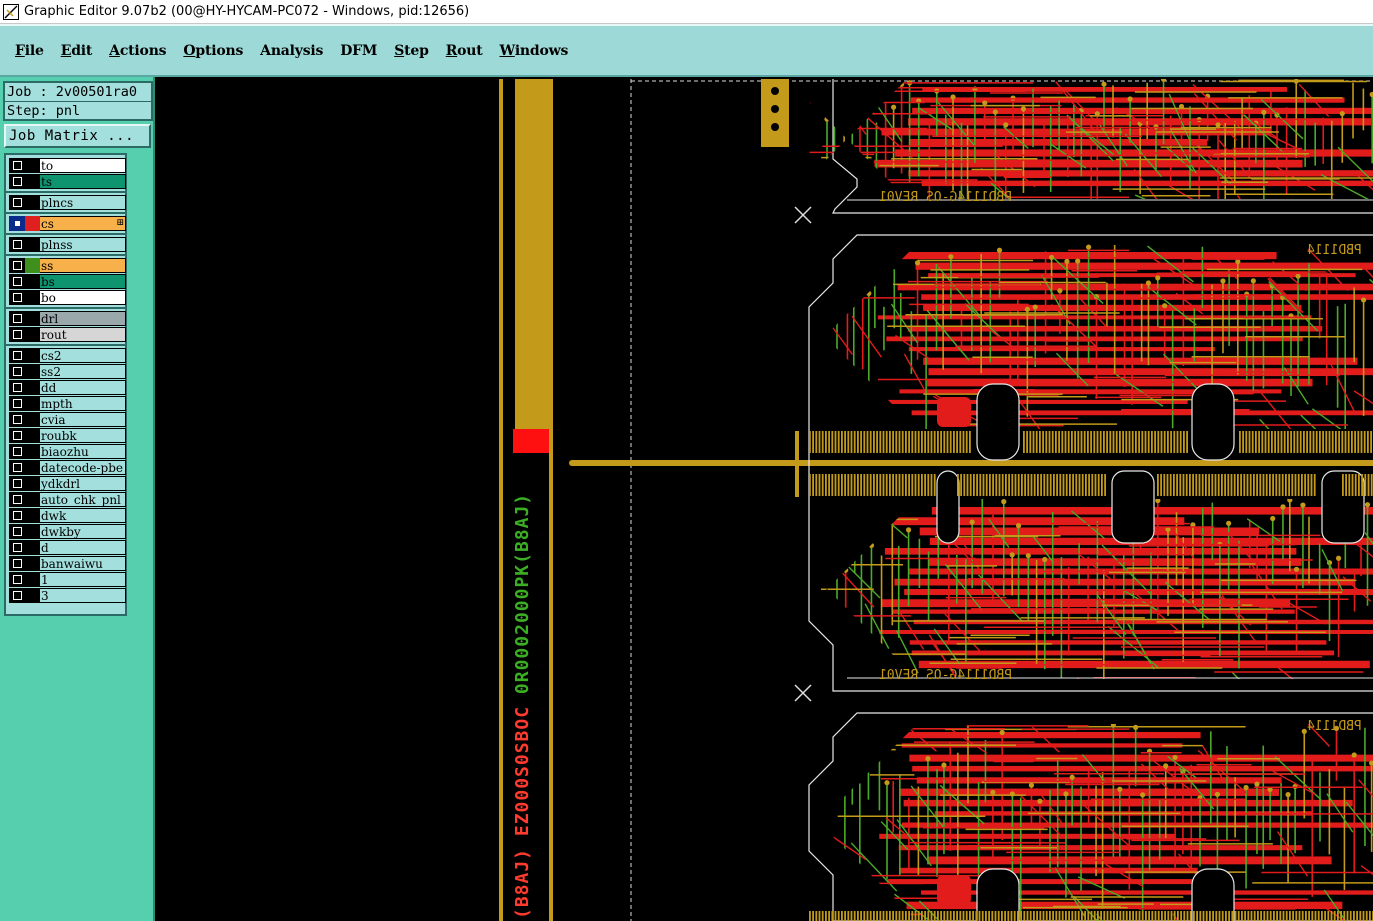 The image size is (1373, 921). What do you see at coordinates (83, 297) in the screenshot?
I see `layer-name: bo` at bounding box center [83, 297].